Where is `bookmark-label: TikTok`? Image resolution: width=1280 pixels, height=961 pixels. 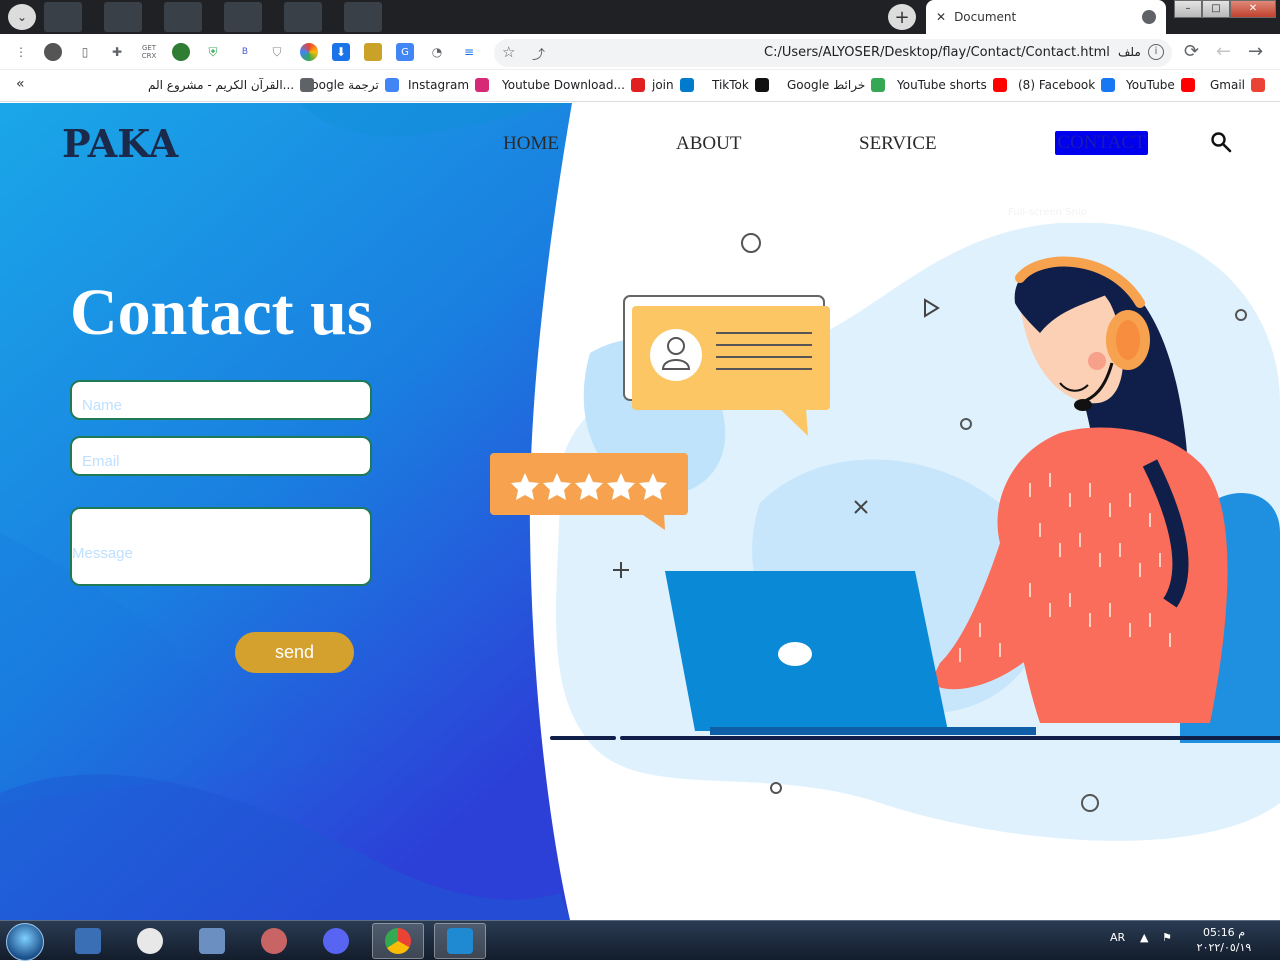 bookmark-label: TikTok is located at coordinates (730, 85).